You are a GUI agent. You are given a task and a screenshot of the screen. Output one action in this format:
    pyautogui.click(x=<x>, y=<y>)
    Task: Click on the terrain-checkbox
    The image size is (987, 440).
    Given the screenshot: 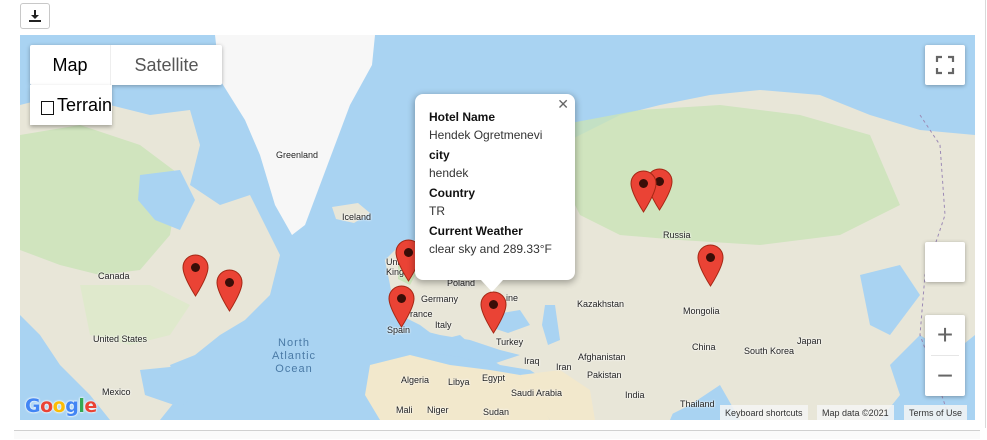 What is the action you would take?
    pyautogui.click(x=47, y=107)
    